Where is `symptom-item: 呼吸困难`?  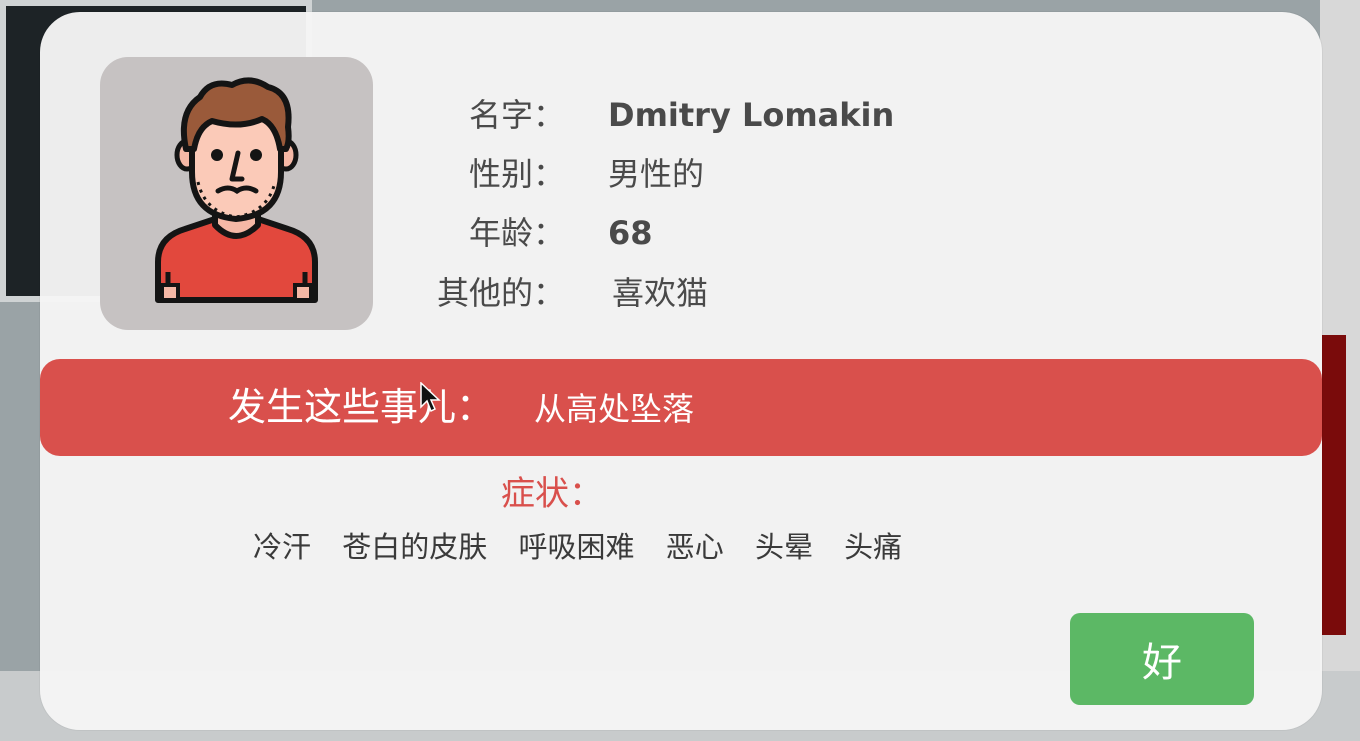 symptom-item: 呼吸困难 is located at coordinates (576, 547).